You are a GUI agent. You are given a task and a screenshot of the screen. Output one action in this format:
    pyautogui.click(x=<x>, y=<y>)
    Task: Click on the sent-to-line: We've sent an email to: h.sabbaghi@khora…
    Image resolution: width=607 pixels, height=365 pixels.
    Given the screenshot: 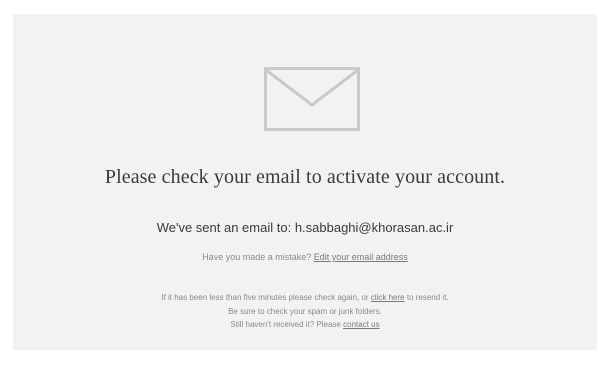 What is the action you would take?
    pyautogui.click(x=305, y=227)
    